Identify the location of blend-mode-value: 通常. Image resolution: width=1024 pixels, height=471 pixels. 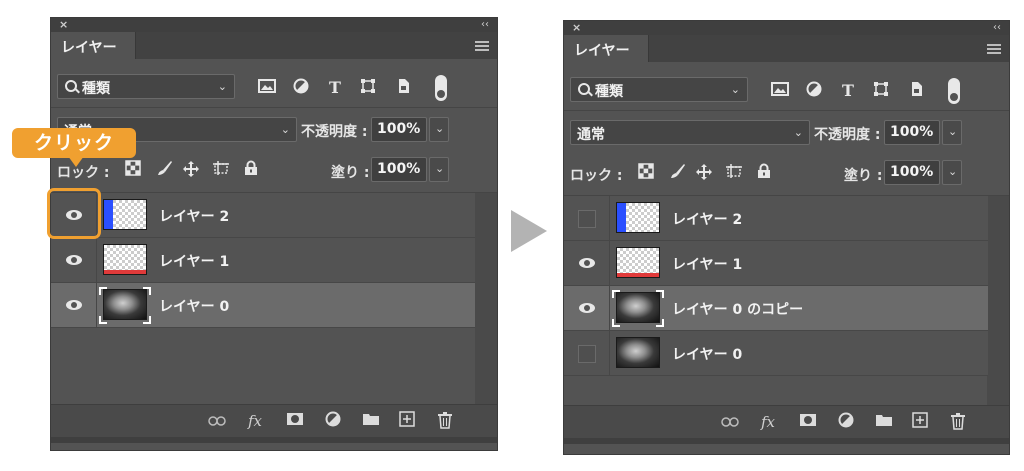
(591, 135).